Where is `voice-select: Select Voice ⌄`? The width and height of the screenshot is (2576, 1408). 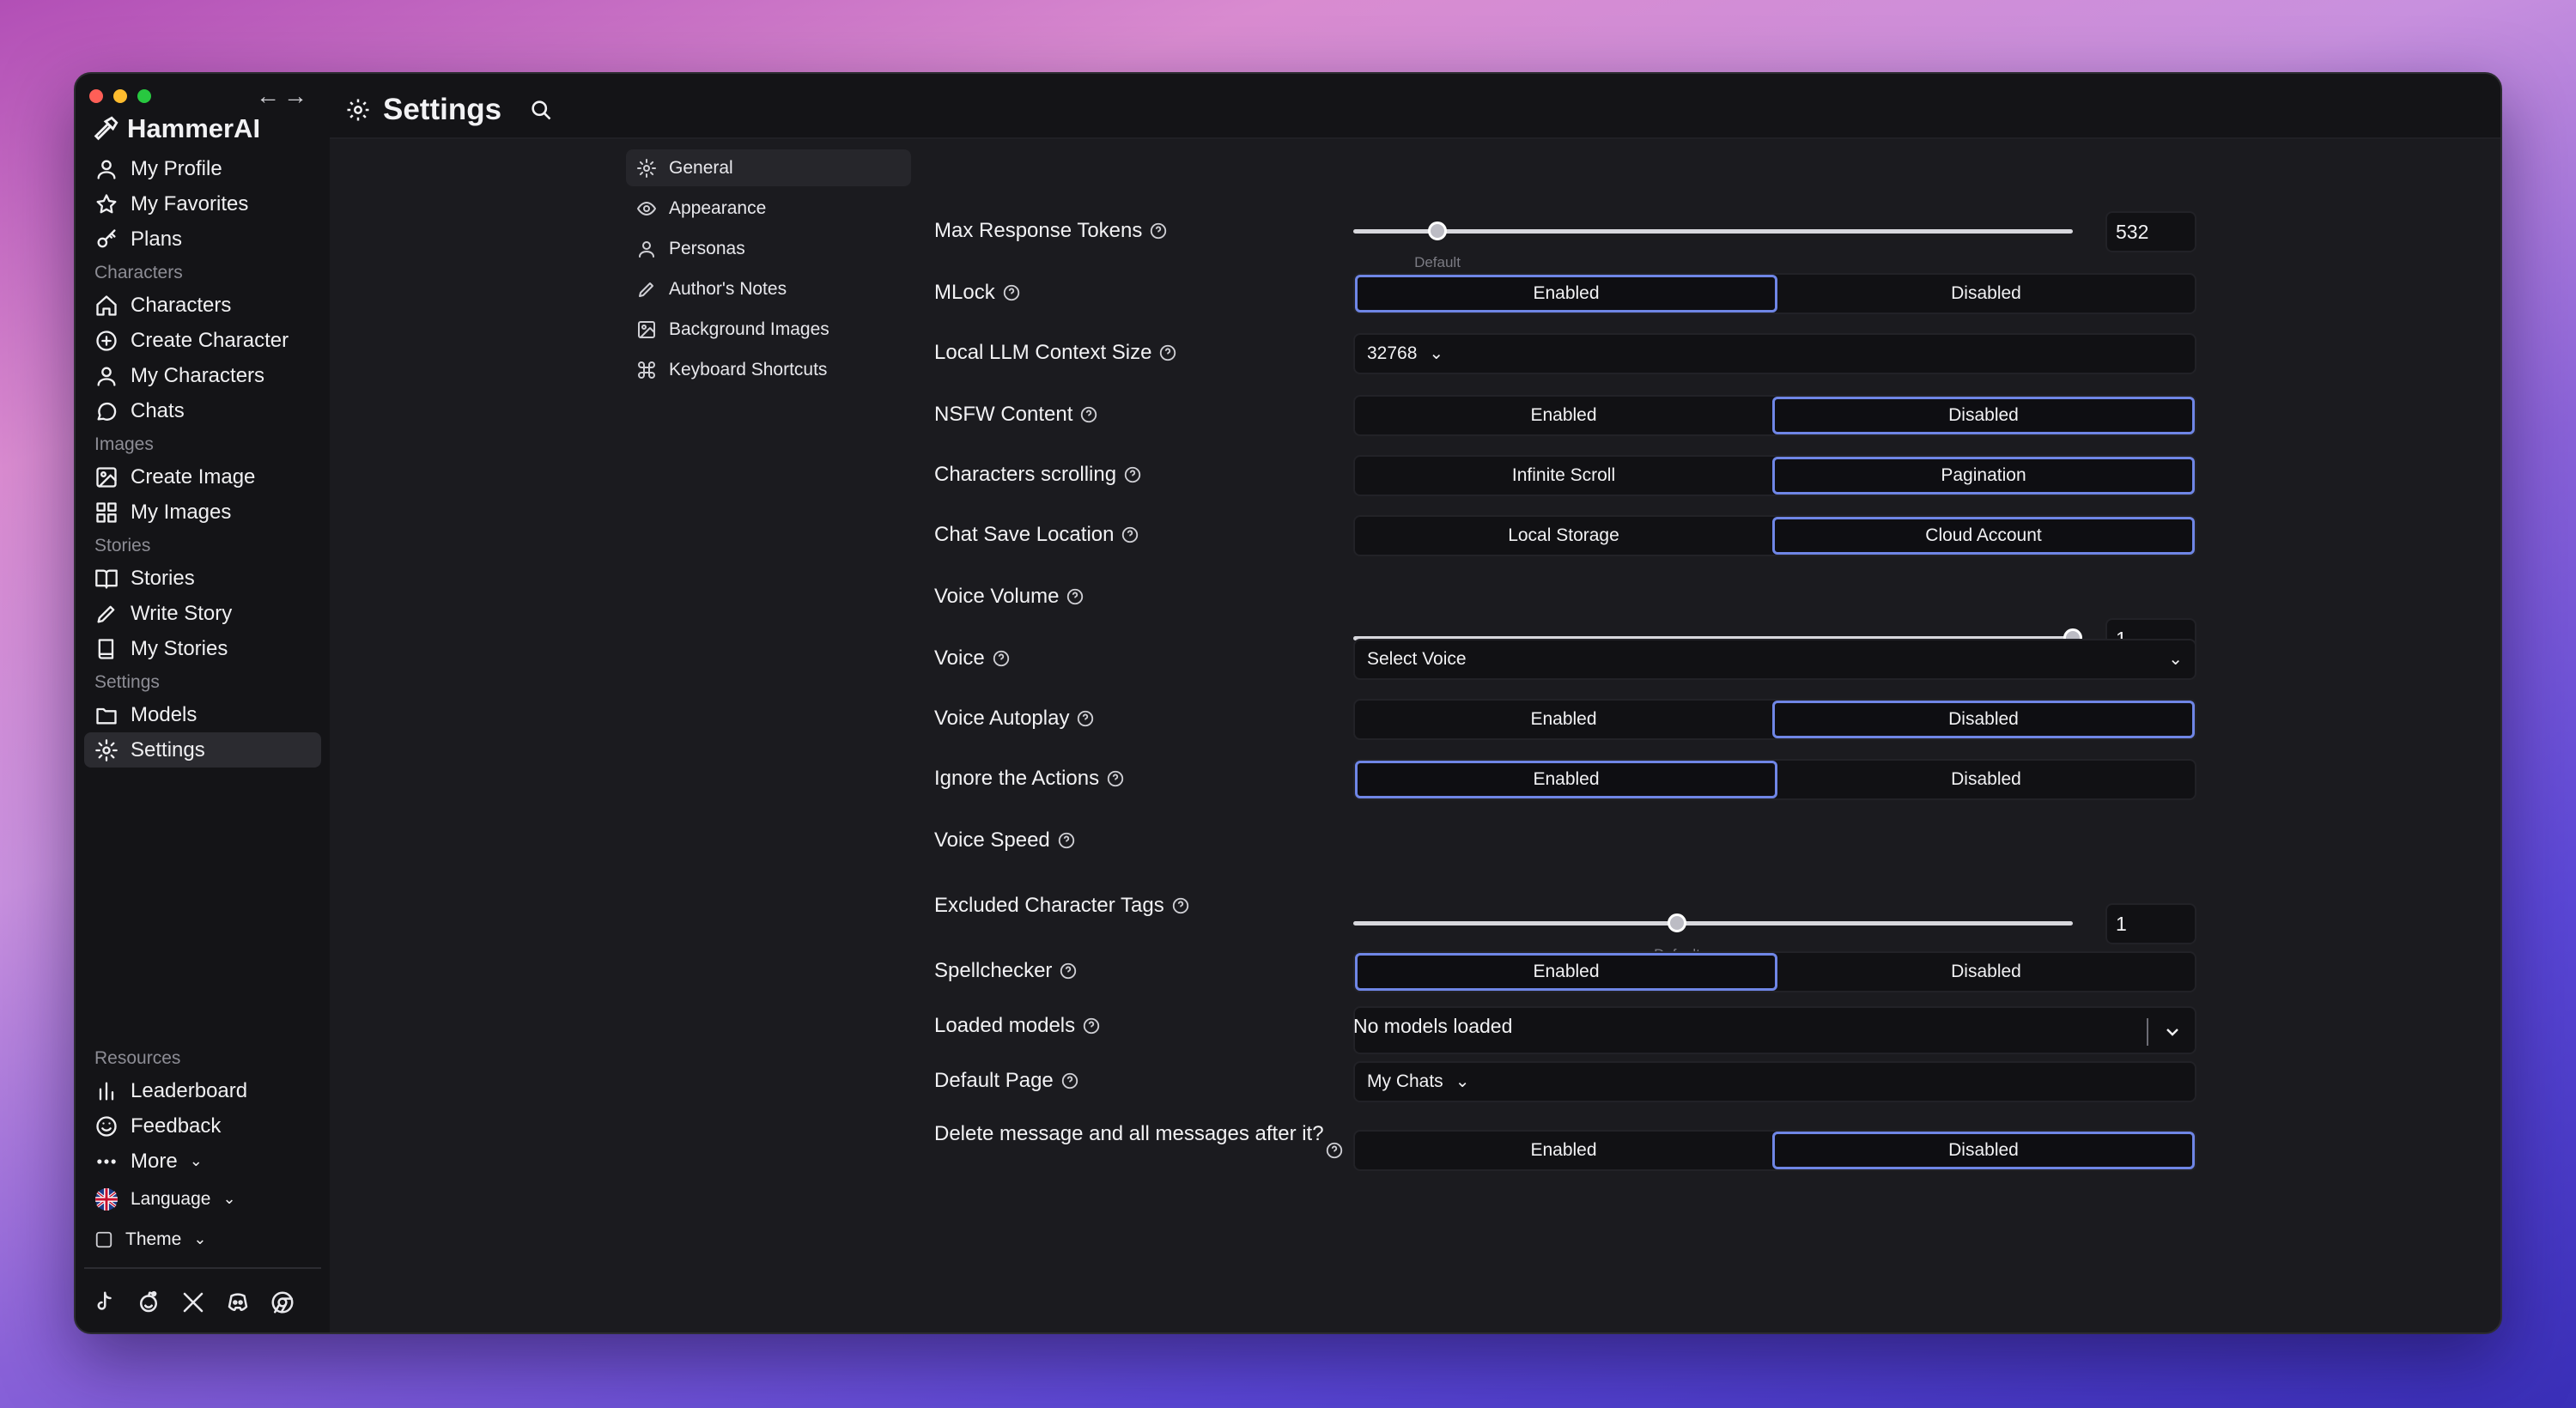
voice-select: Select Voice ⌄ is located at coordinates (1775, 659).